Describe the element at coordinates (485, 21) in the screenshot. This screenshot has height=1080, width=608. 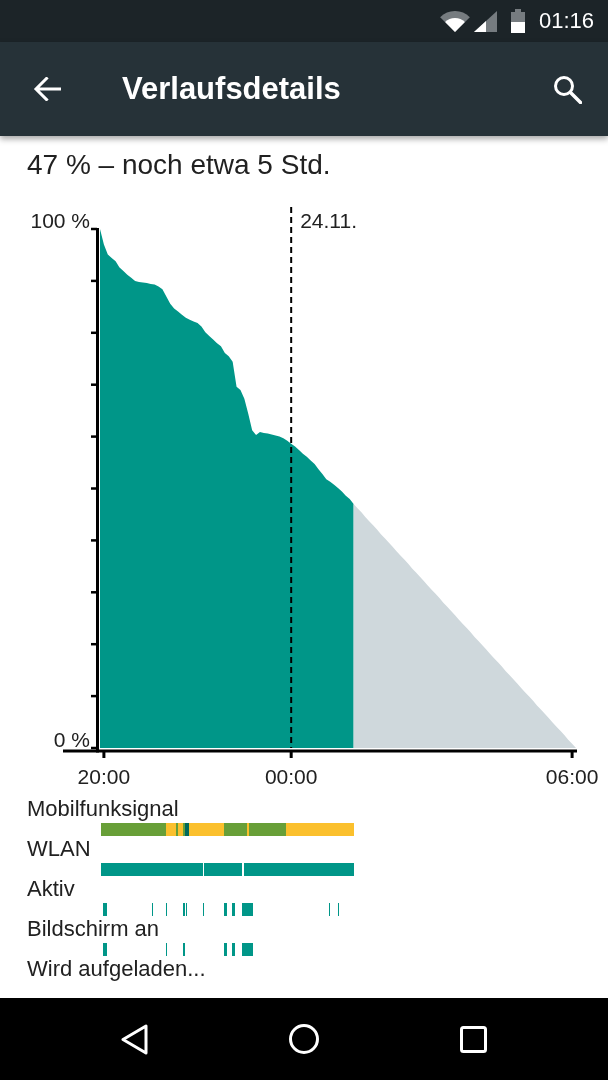
I see `cell-signal-icon` at that location.